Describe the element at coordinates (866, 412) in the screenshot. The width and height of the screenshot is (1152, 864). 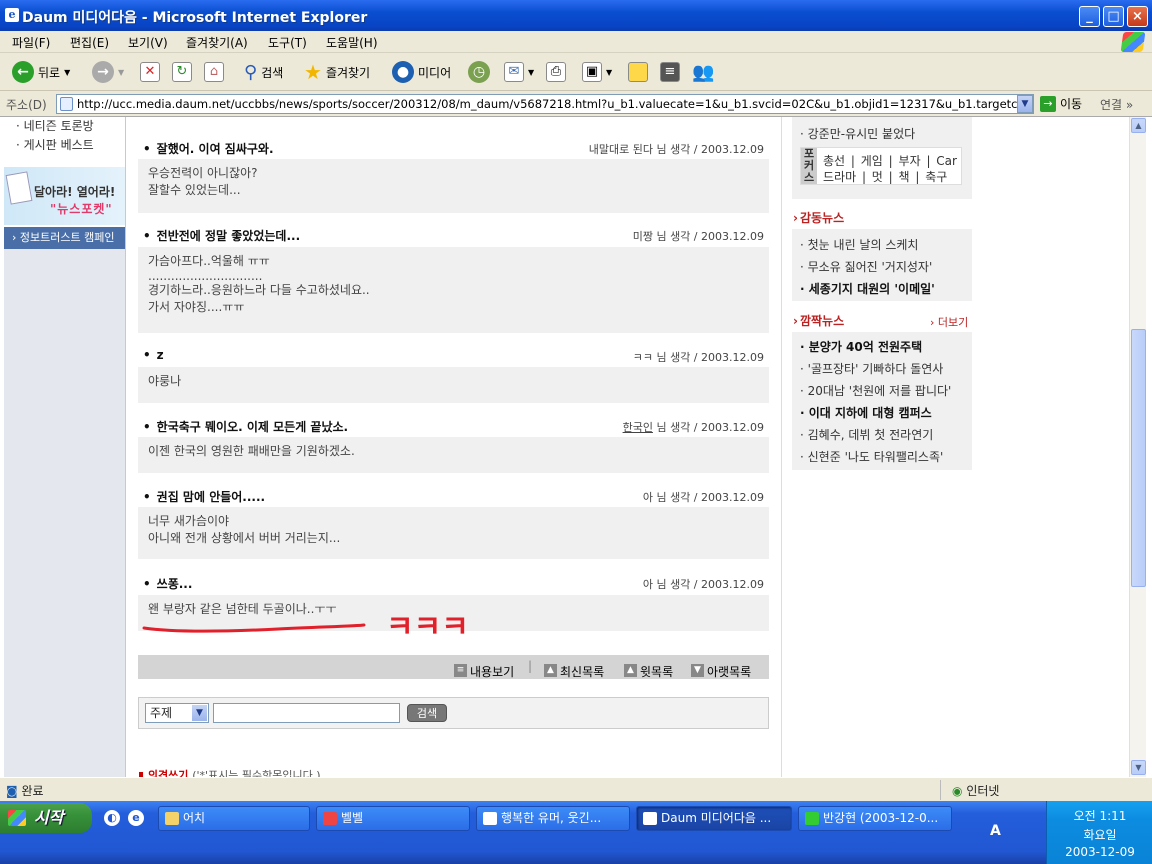
I see `news-link: 이대 지하에 대형 캠퍼스` at that location.